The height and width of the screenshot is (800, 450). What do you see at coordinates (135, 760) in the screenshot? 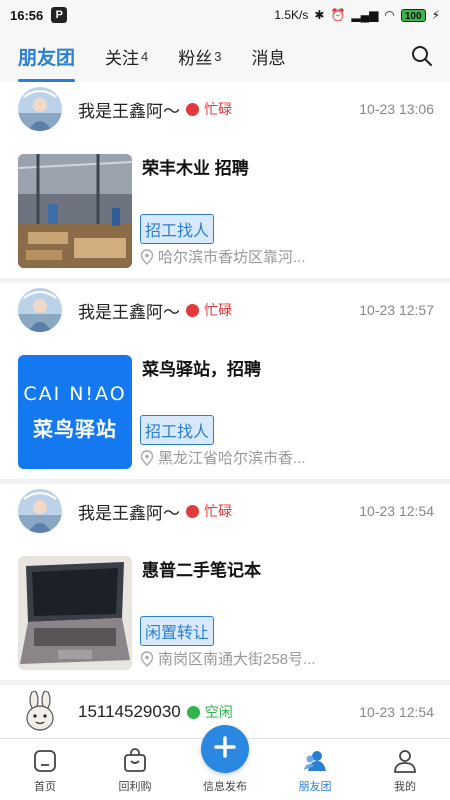
I see `shopping-bag-icon` at bounding box center [135, 760].